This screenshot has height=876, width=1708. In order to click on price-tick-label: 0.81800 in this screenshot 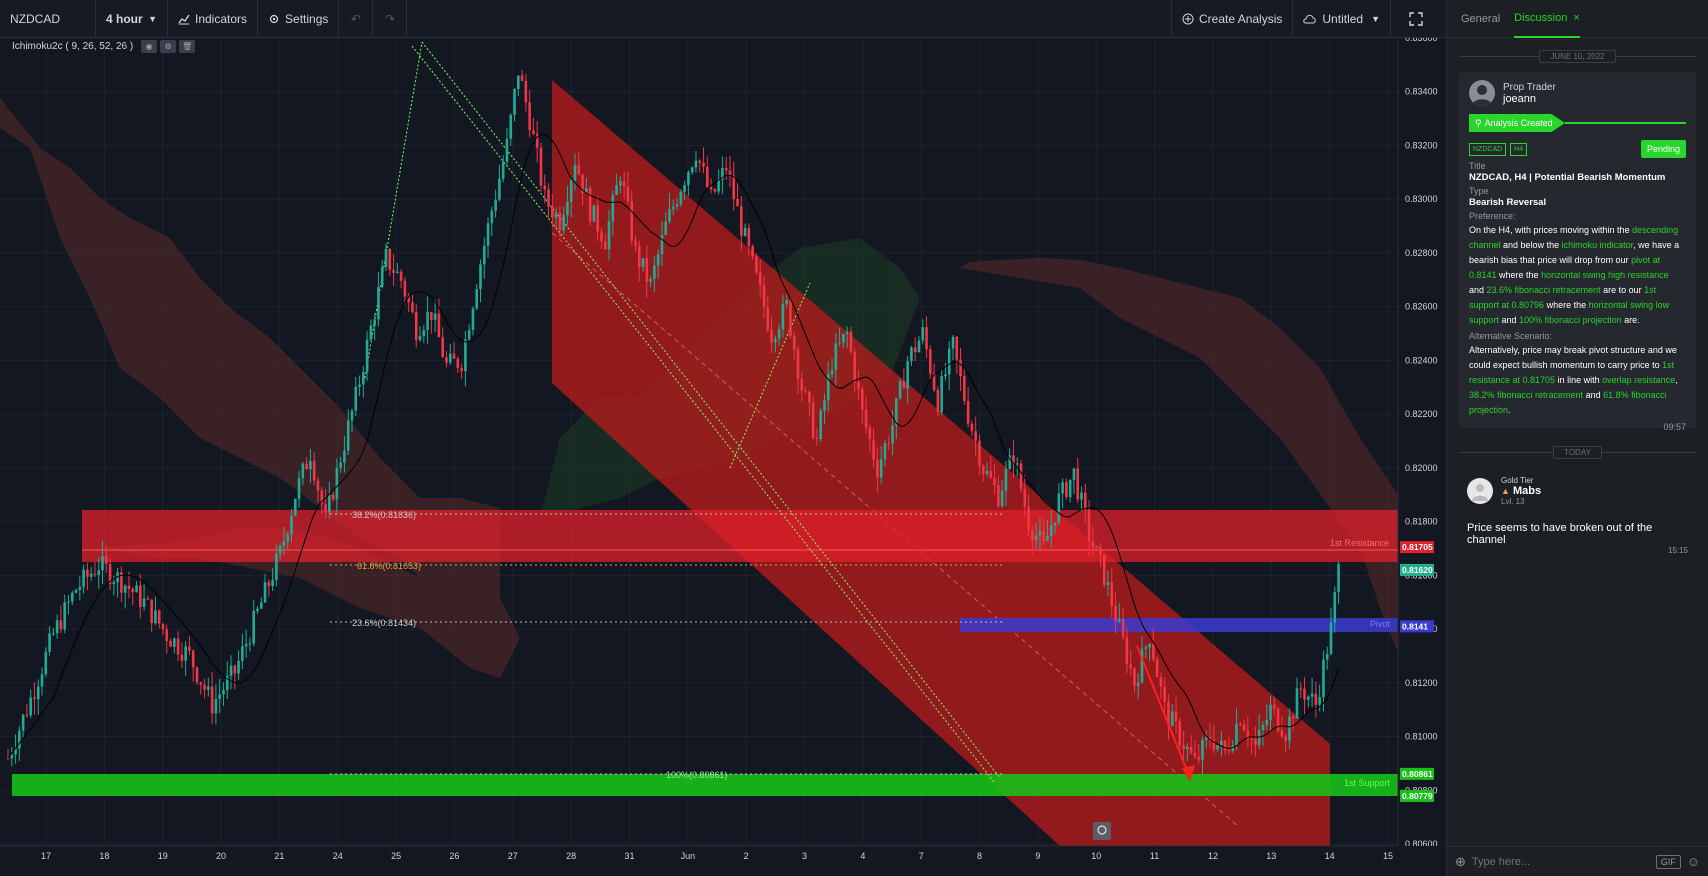, I will do `click(1421, 522)`.